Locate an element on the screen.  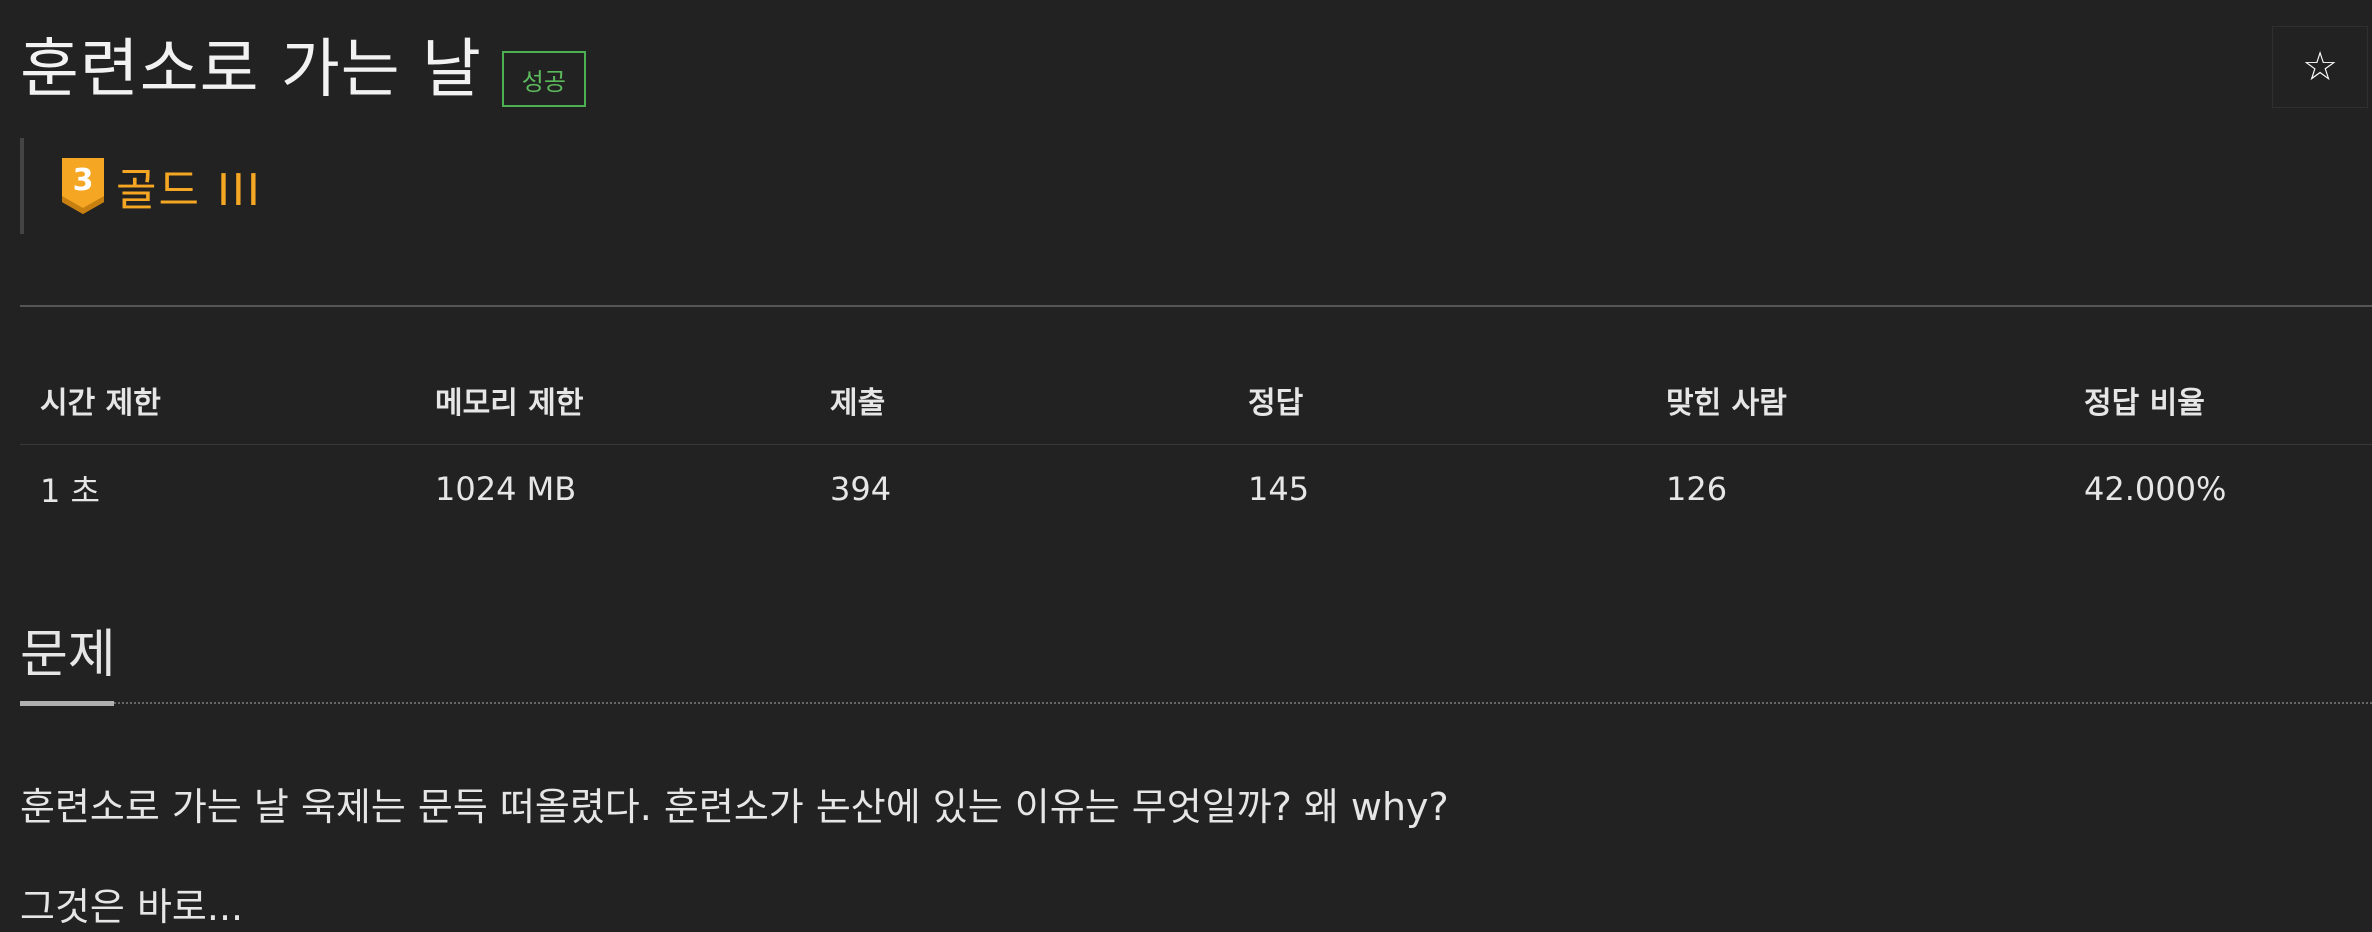
stats-header-solvers: 맞힌 사람 is located at coordinates (1855, 400).